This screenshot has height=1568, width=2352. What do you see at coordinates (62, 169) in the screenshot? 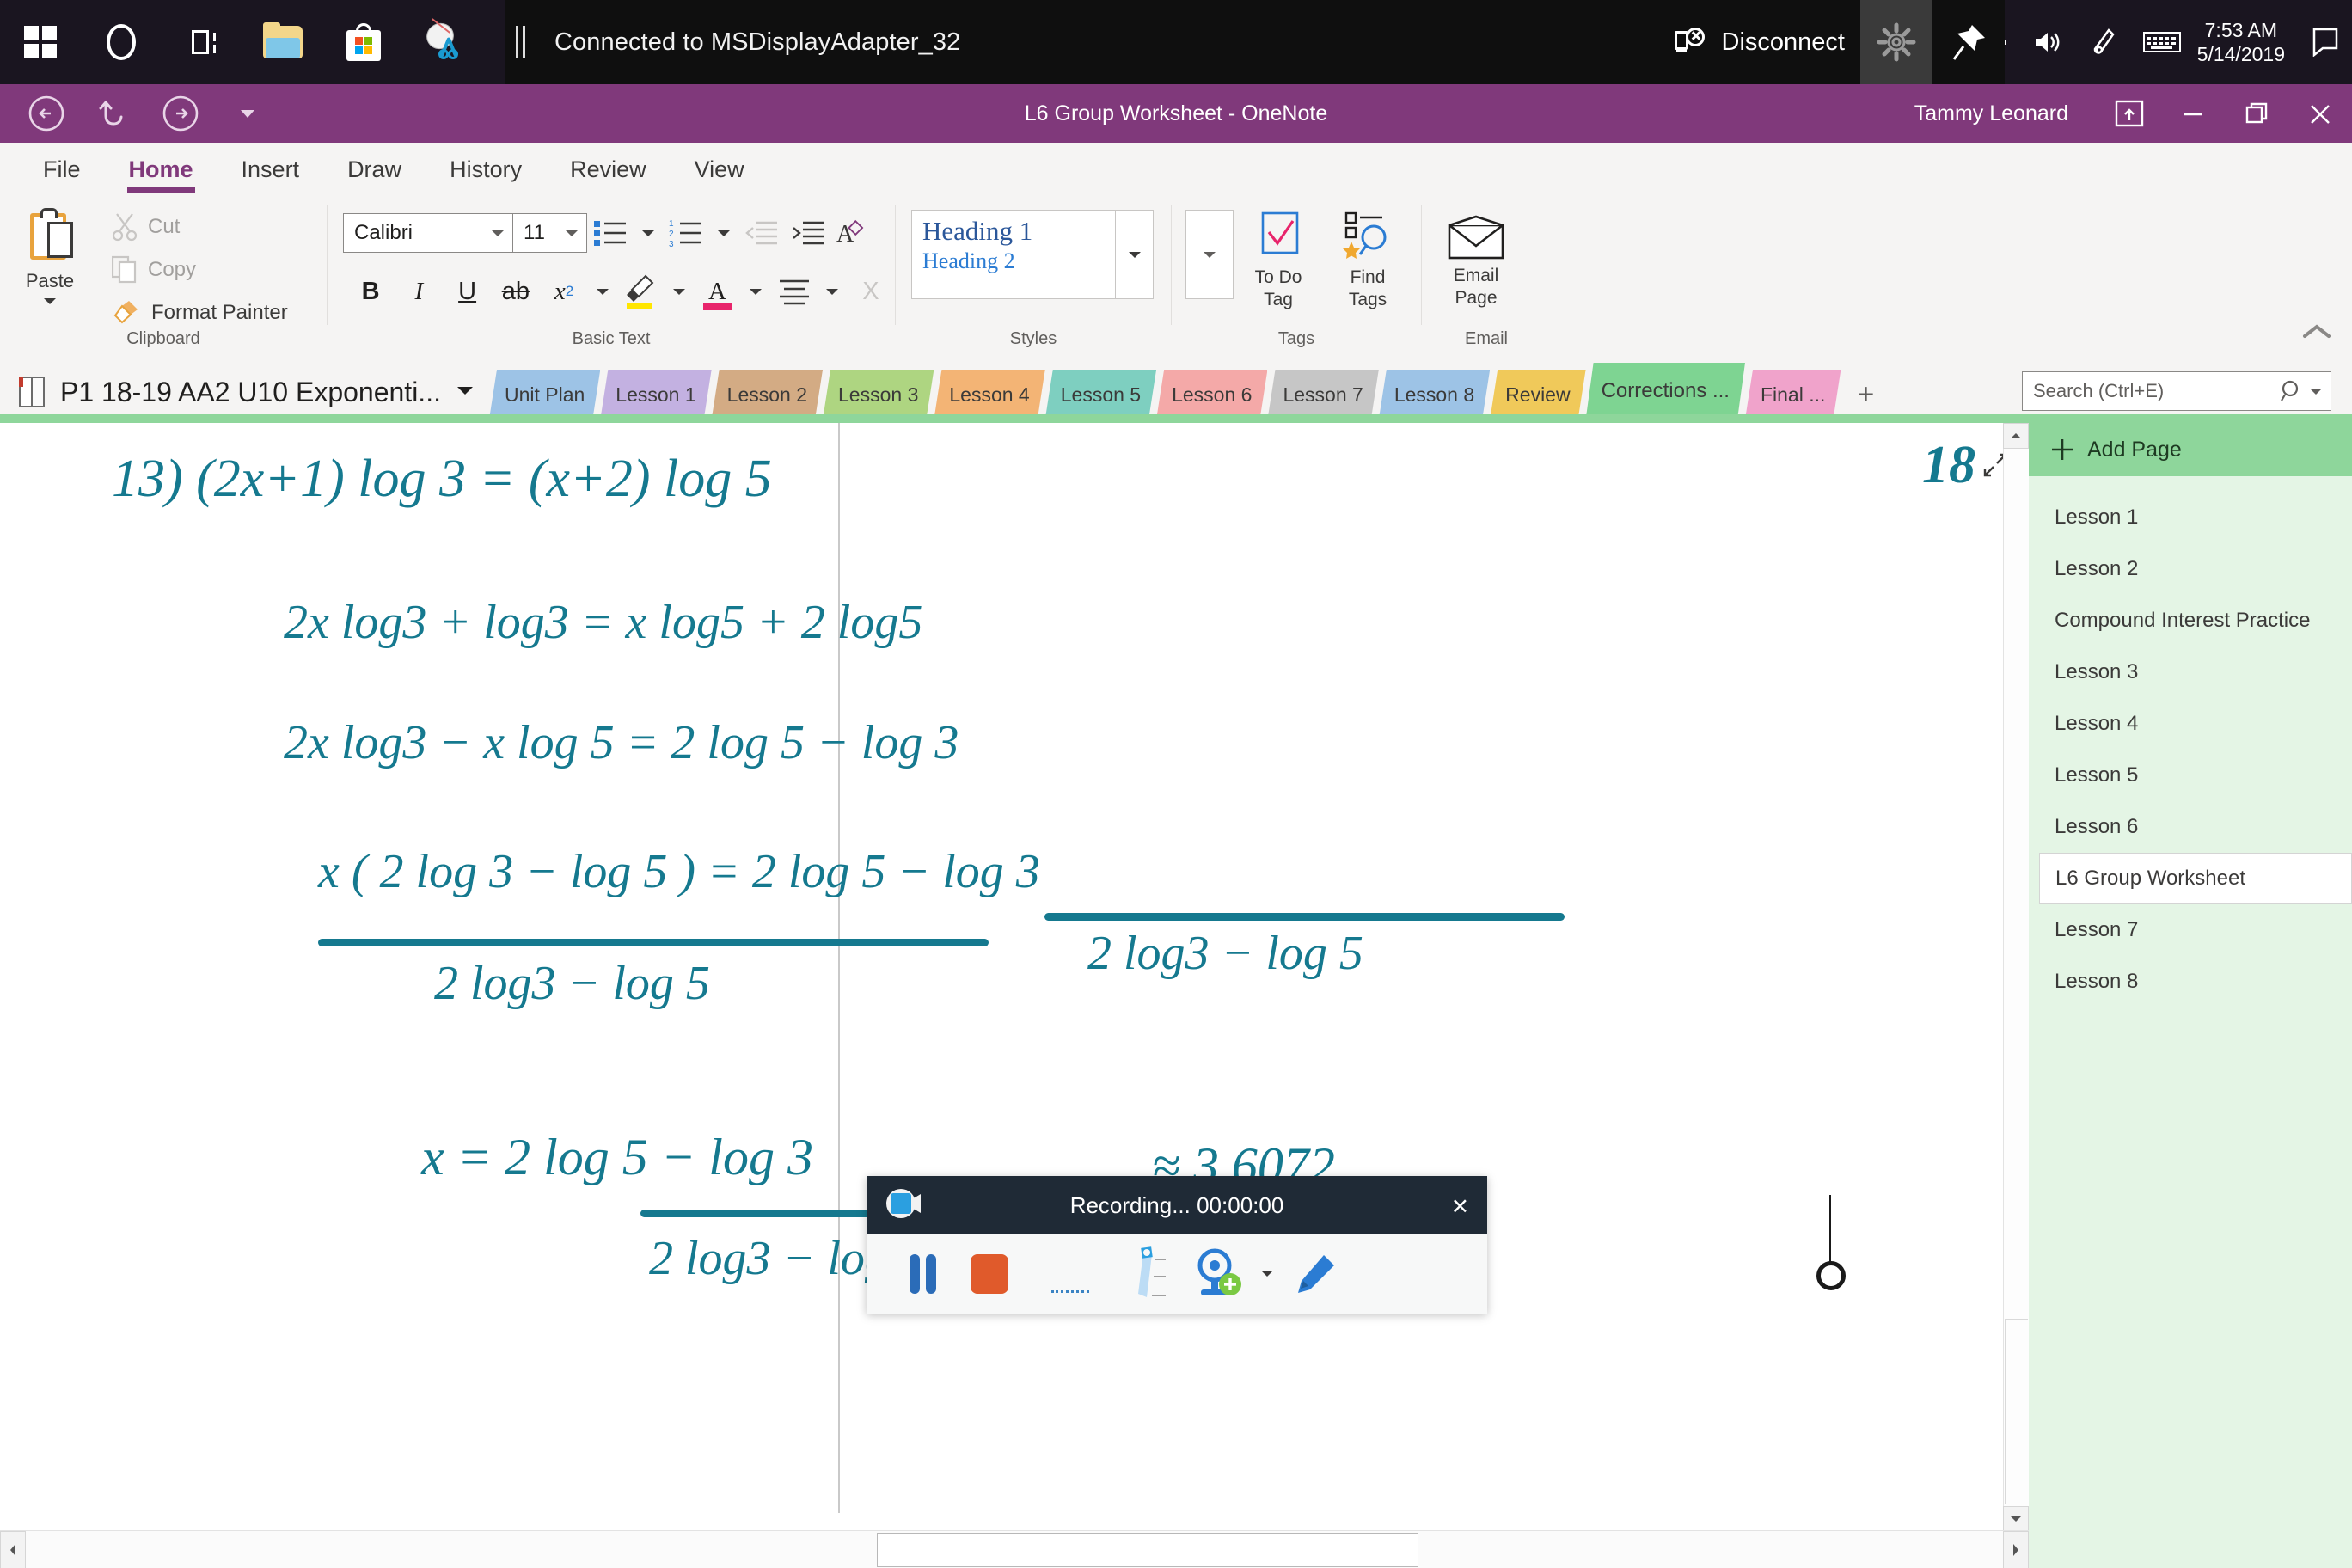
I see `tab-file: File` at bounding box center [62, 169].